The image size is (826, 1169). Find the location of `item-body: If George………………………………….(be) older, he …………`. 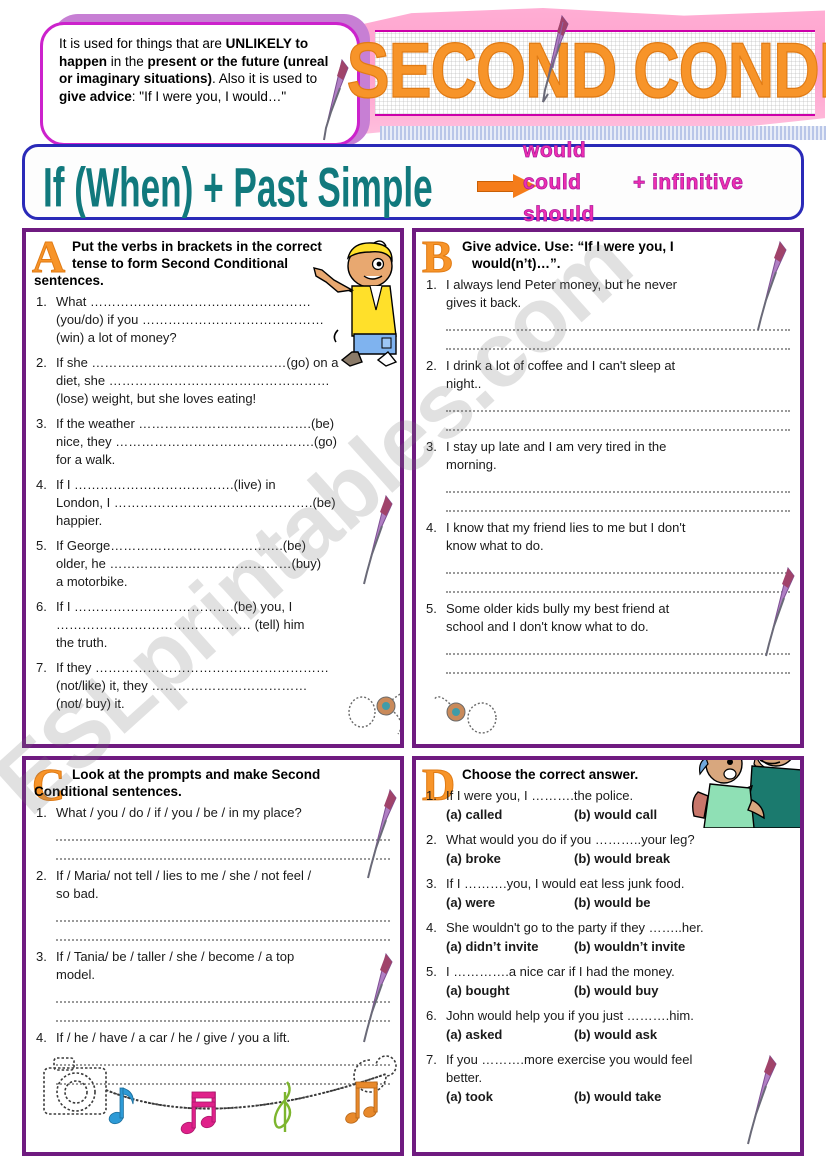

item-body: If George………………………………….(be) older, he ………… is located at coordinates (223, 564).